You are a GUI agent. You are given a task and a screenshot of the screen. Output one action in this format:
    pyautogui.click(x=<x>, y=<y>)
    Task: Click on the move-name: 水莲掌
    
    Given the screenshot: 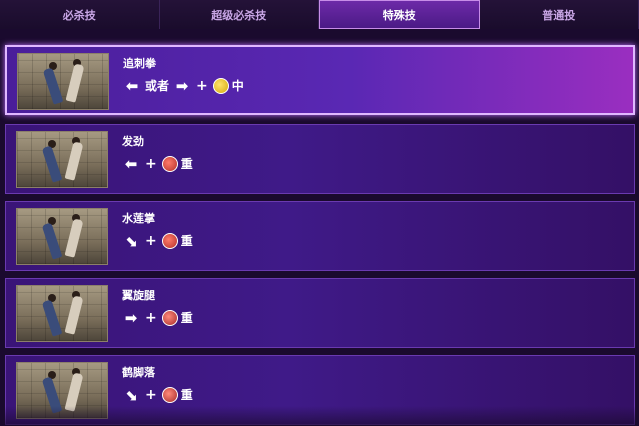 What is the action you would take?
    pyautogui.click(x=138, y=218)
    